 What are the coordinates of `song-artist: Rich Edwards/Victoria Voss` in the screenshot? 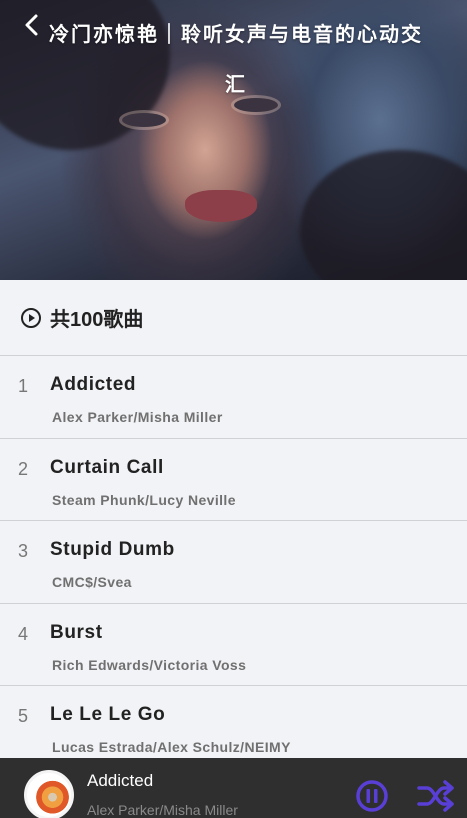 It's located at (149, 664).